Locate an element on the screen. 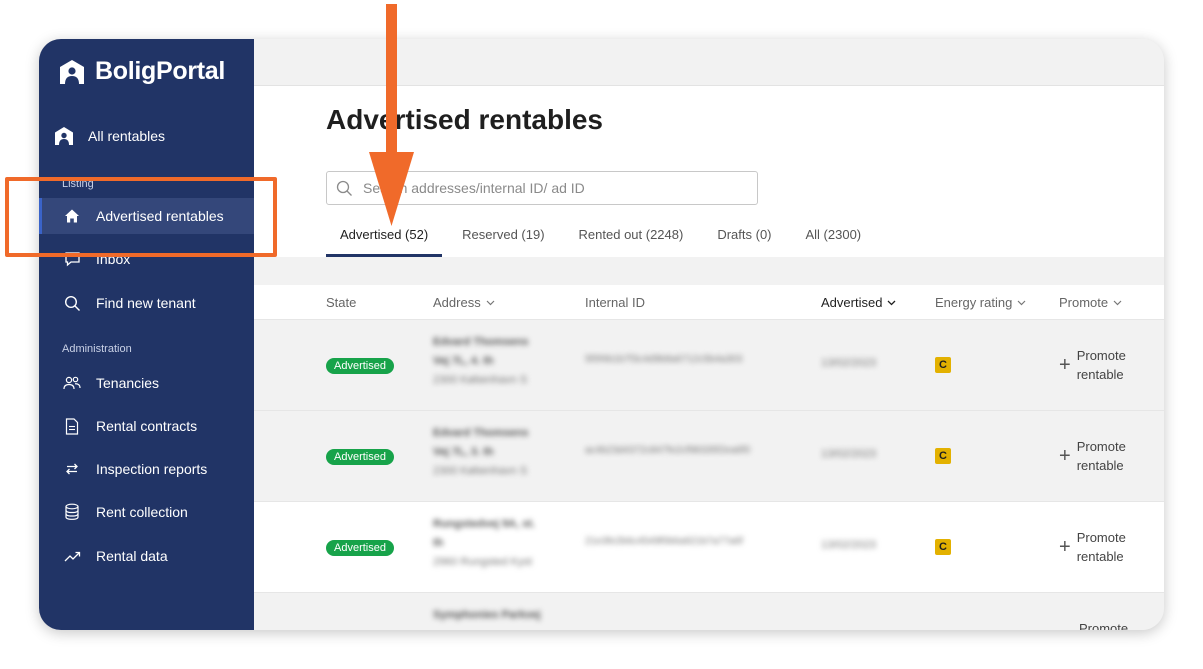  column-label: Internal ID is located at coordinates (615, 302).